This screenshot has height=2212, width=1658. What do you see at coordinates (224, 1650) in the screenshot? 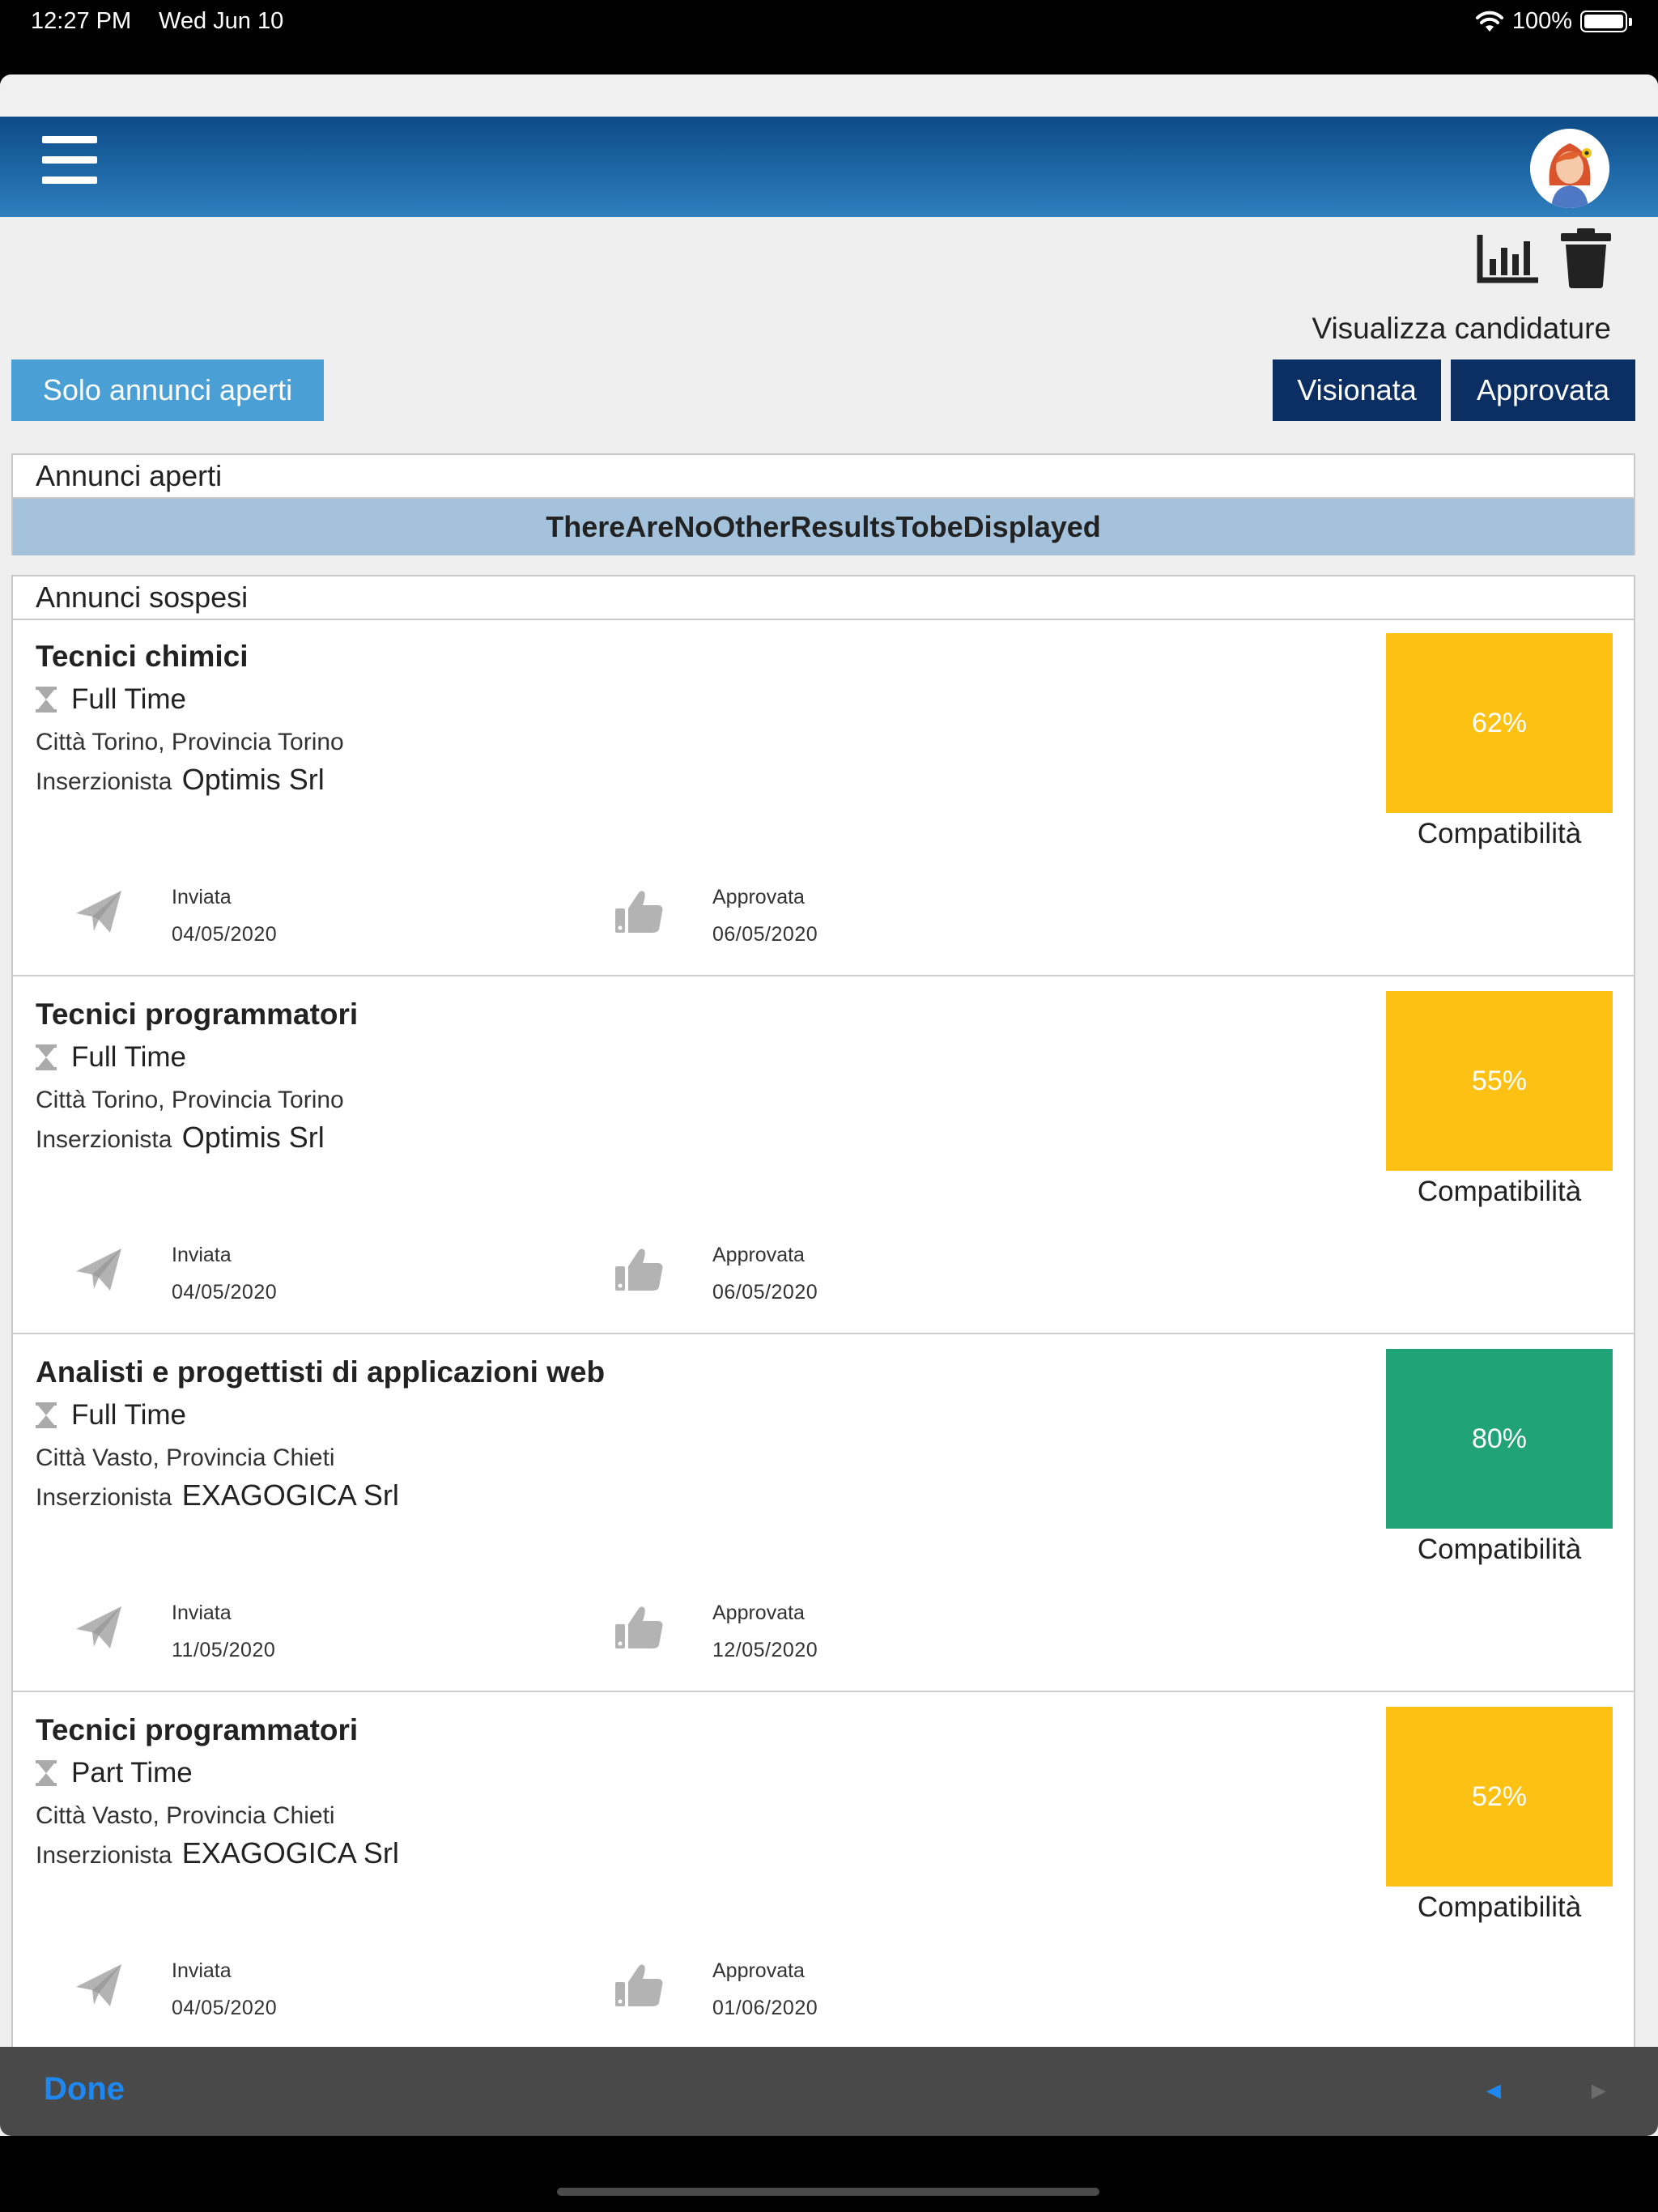
I see `sent-date: 11/05/2020` at bounding box center [224, 1650].